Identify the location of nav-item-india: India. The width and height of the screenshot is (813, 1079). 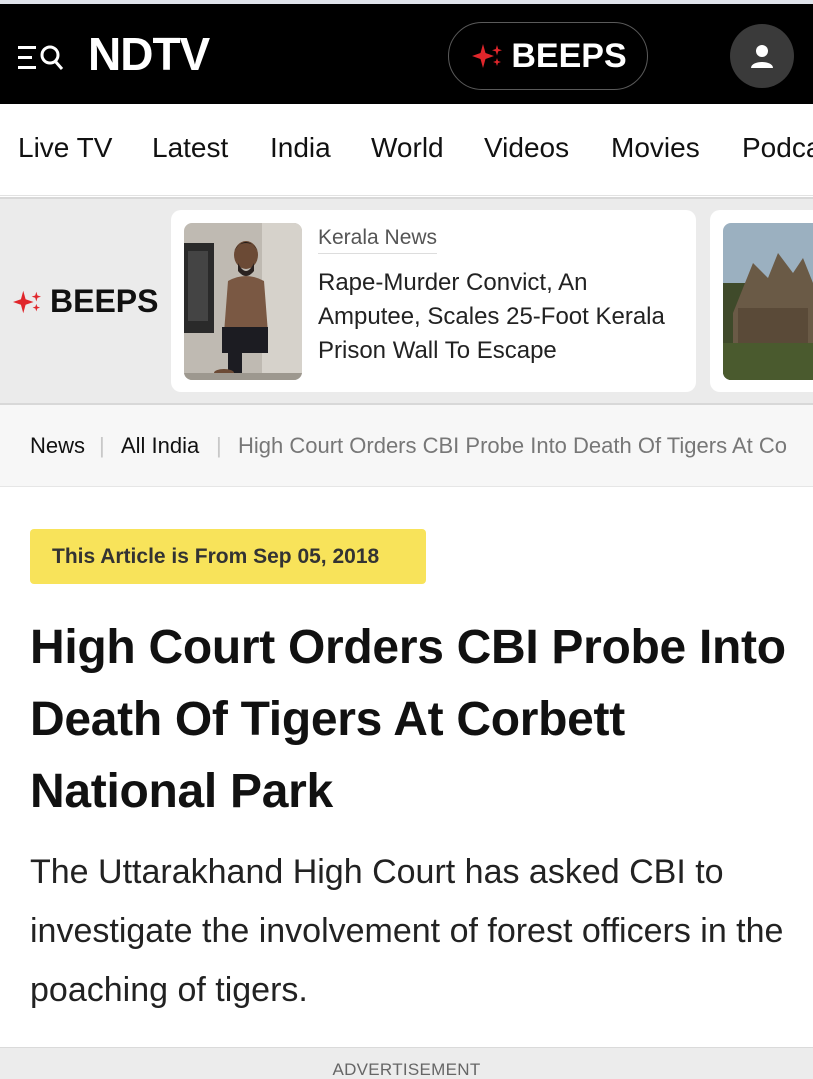
(300, 148).